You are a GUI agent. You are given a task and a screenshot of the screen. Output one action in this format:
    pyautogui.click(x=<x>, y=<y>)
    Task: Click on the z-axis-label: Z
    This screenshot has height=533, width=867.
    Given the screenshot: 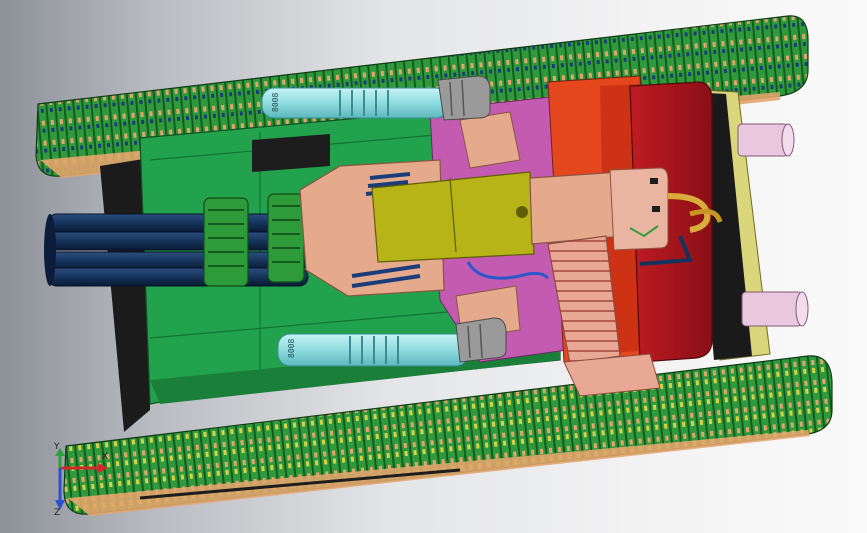 What is the action you would take?
    pyautogui.click(x=57, y=513)
    